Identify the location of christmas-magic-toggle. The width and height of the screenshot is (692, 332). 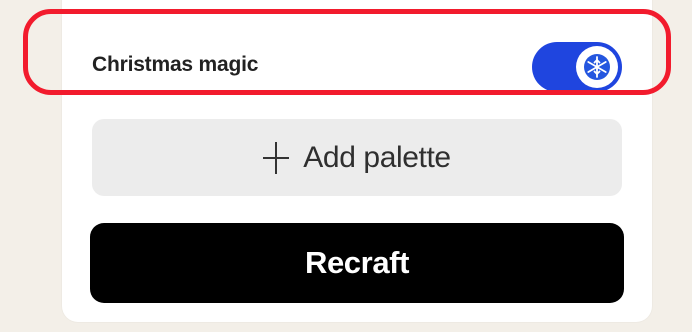
(577, 67).